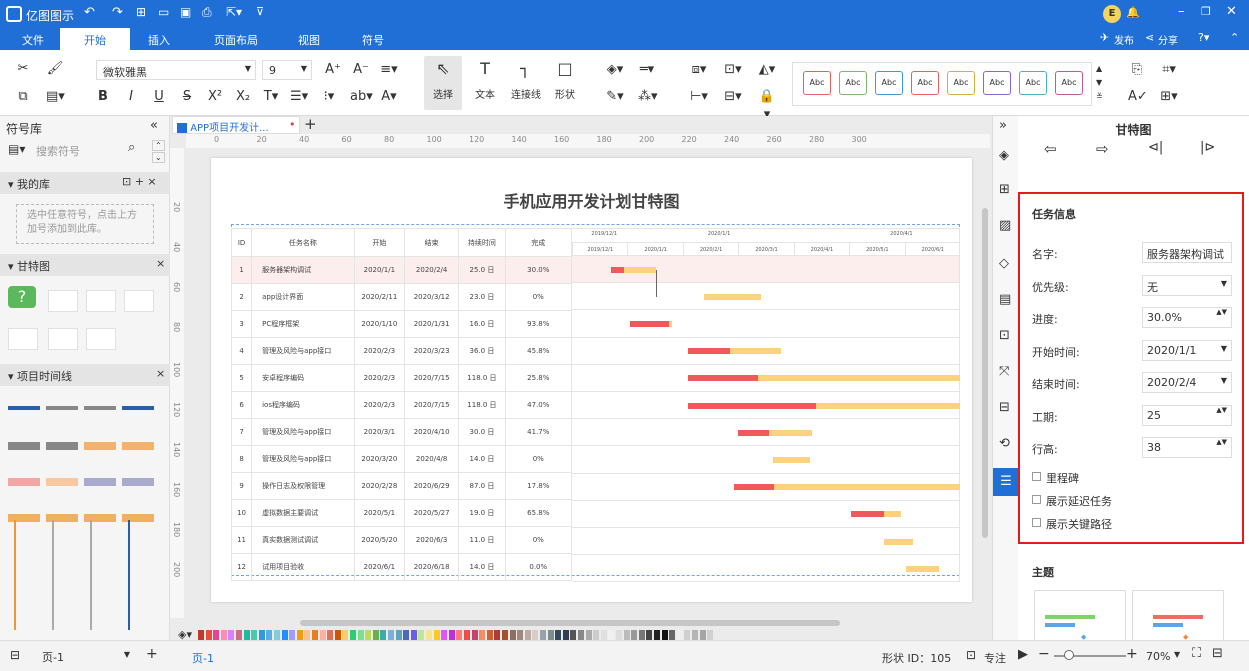 This screenshot has height=671, width=1249. Describe the element at coordinates (401, 567) in the screenshot. I see `table-row: 12 试用项目验收 2020/6/1 2020/6/18 14.0 日 0.0%` at that location.